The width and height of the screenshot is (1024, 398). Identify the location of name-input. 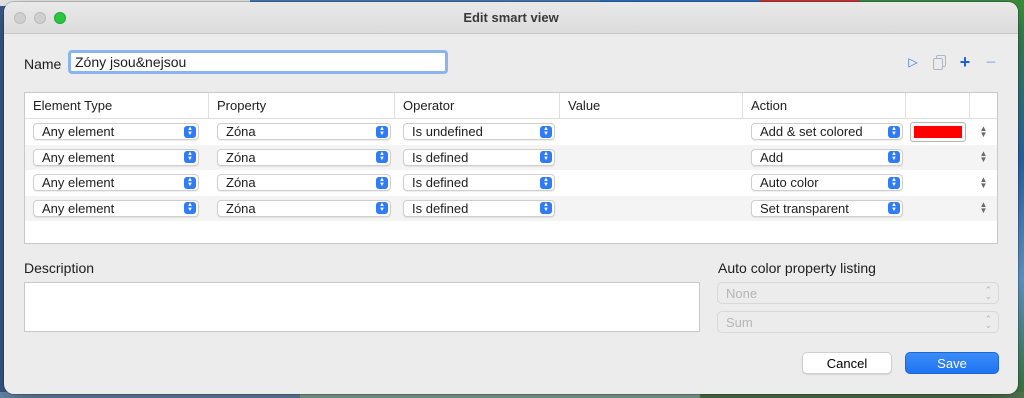
(258, 62).